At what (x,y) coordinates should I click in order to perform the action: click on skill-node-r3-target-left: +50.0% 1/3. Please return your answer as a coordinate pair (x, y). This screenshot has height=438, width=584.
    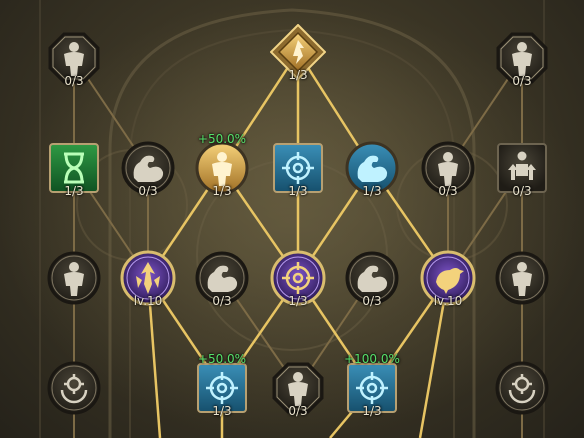
    Looking at the image, I should click on (222, 389).